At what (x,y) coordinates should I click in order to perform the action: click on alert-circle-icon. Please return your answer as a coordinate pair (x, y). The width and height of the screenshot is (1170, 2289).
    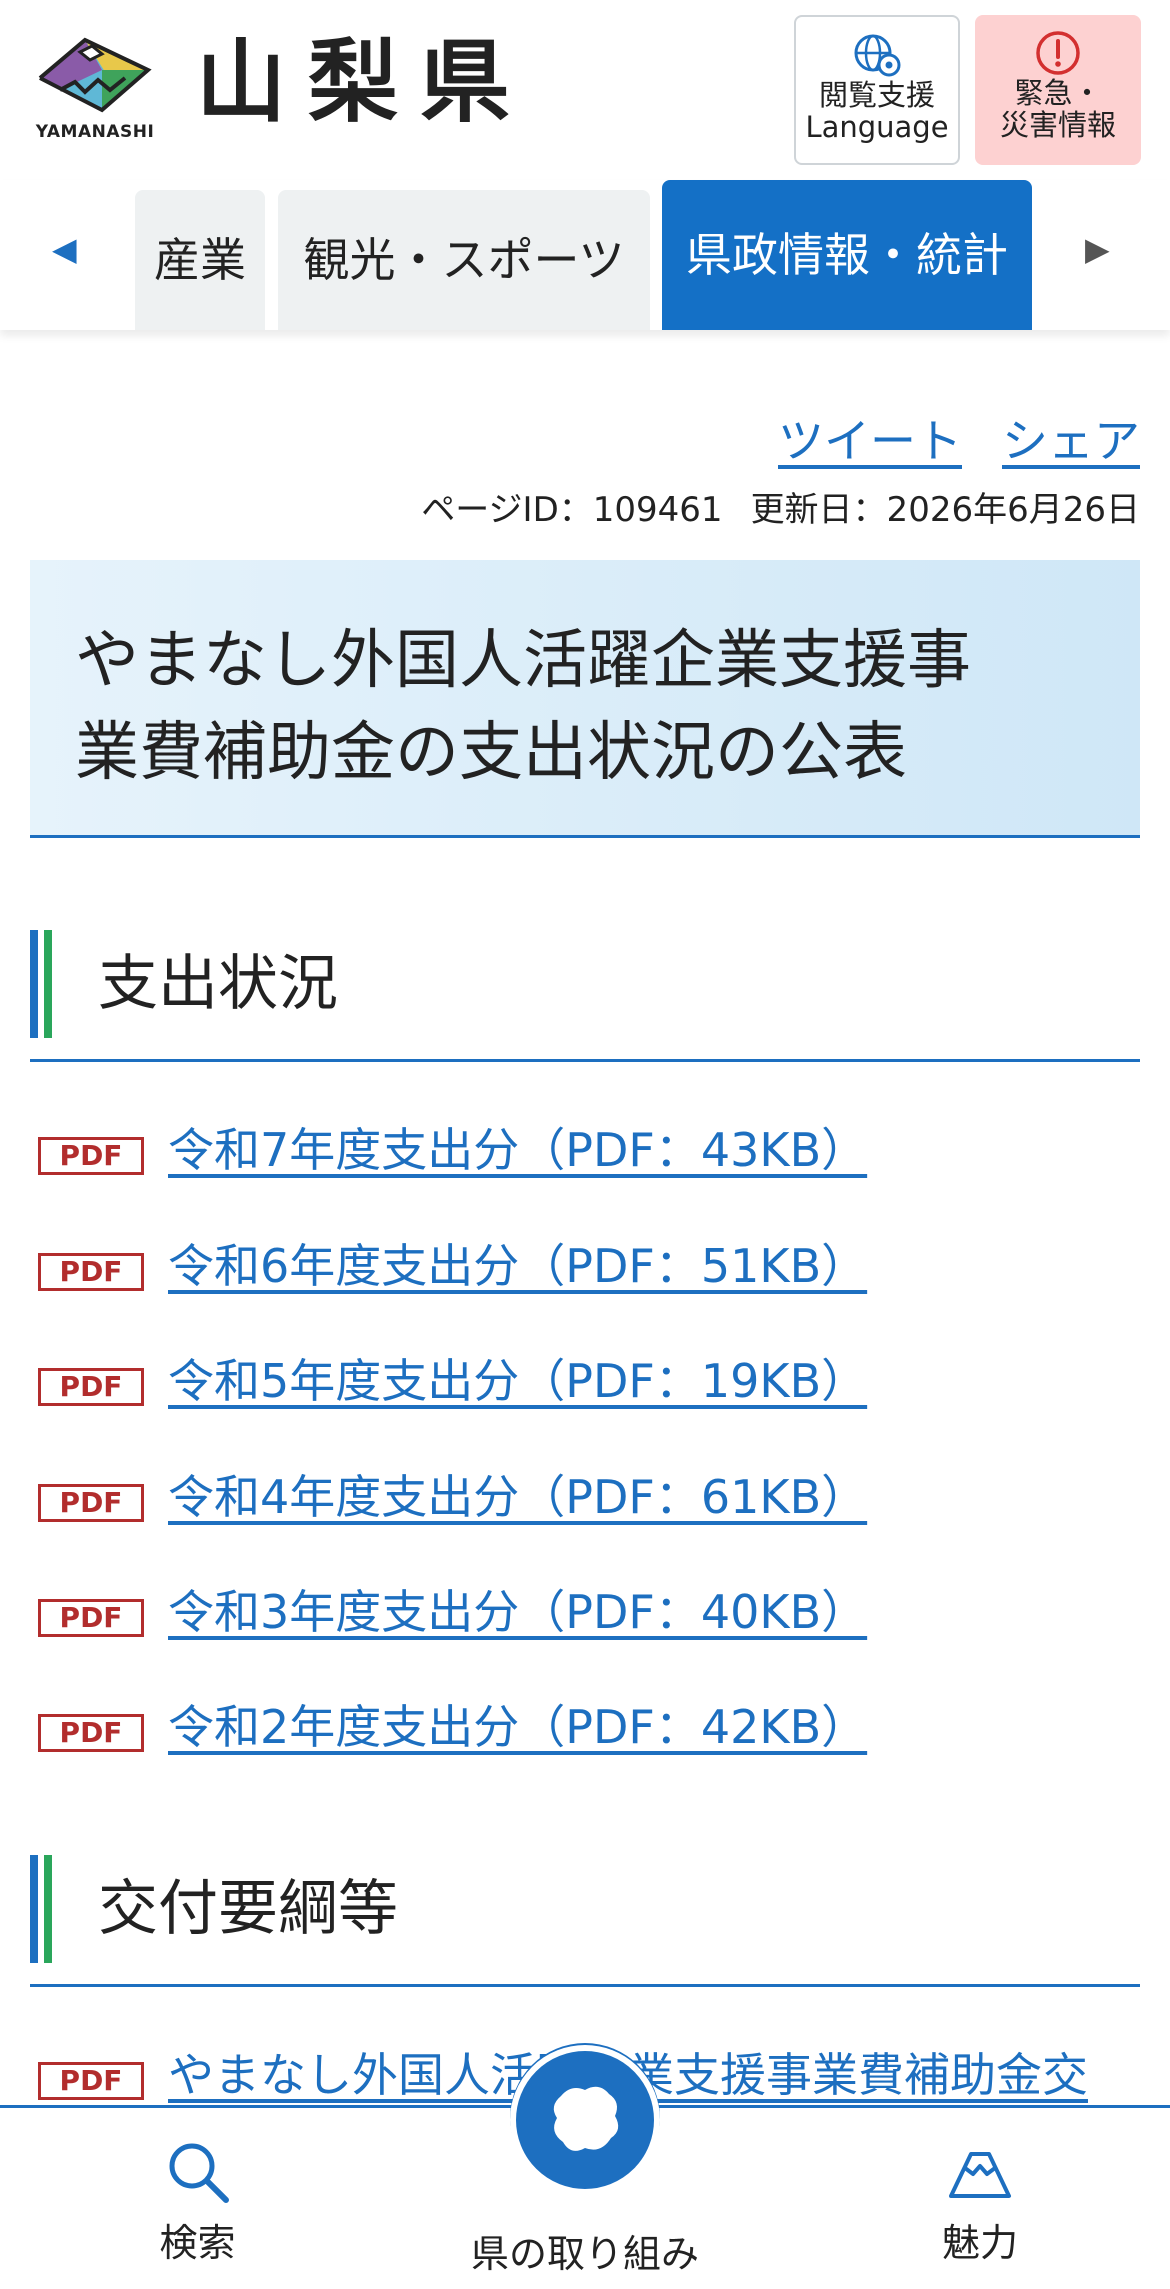
    Looking at the image, I should click on (1058, 53).